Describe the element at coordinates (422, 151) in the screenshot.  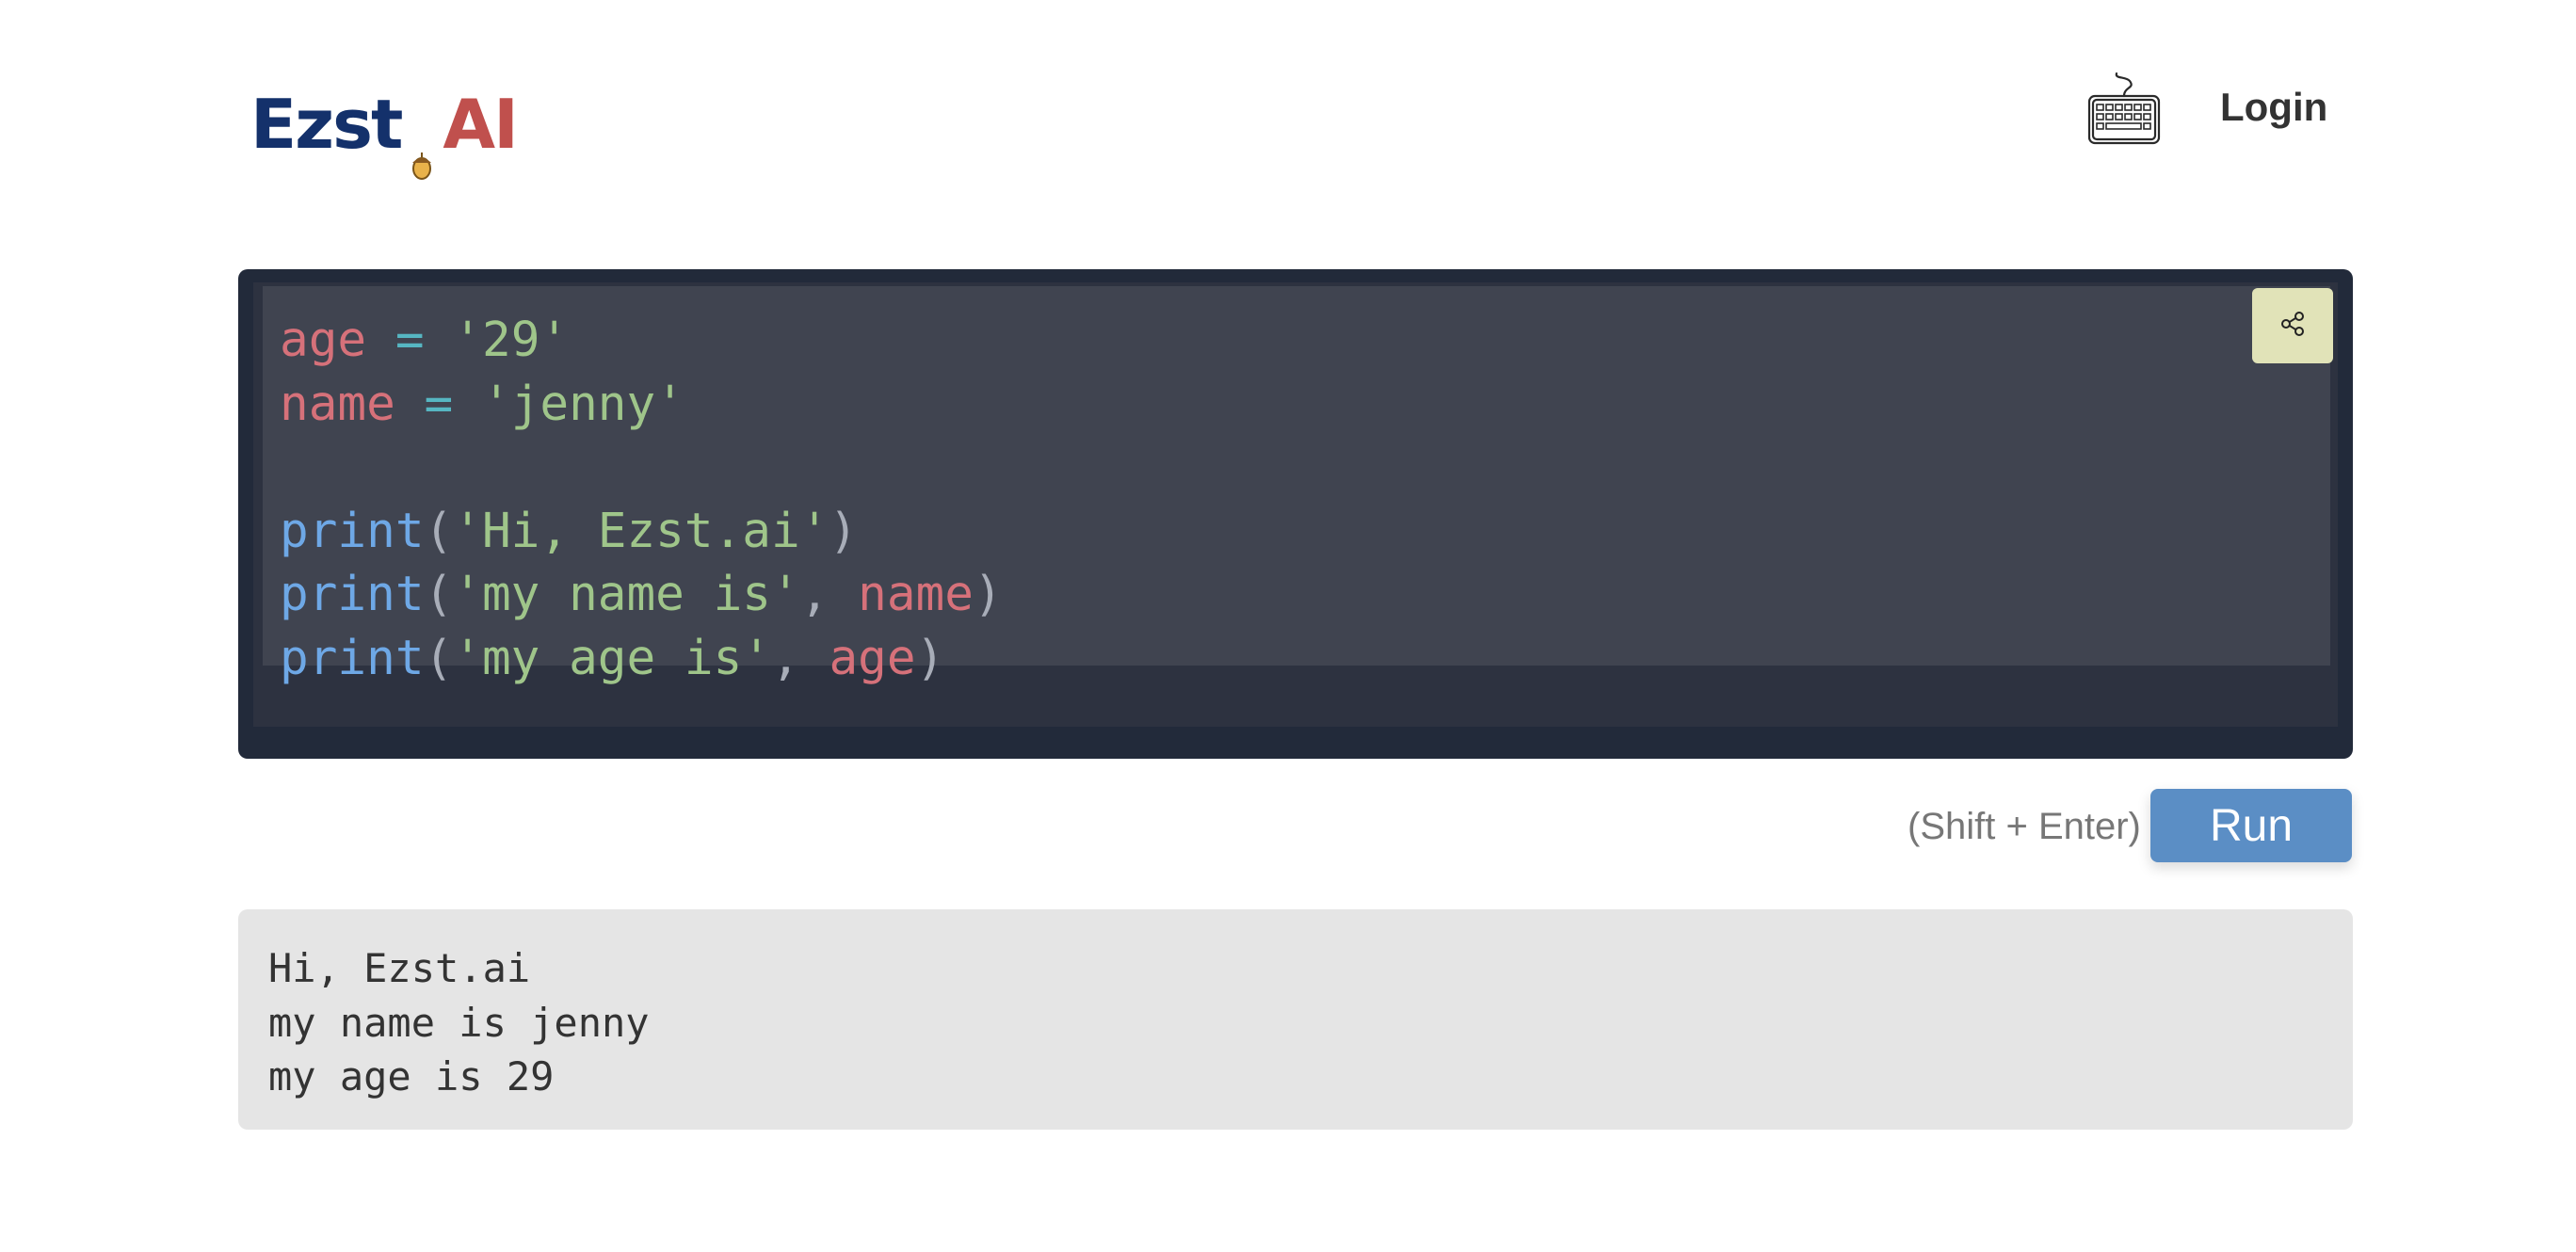
I see `acorn-icon` at that location.